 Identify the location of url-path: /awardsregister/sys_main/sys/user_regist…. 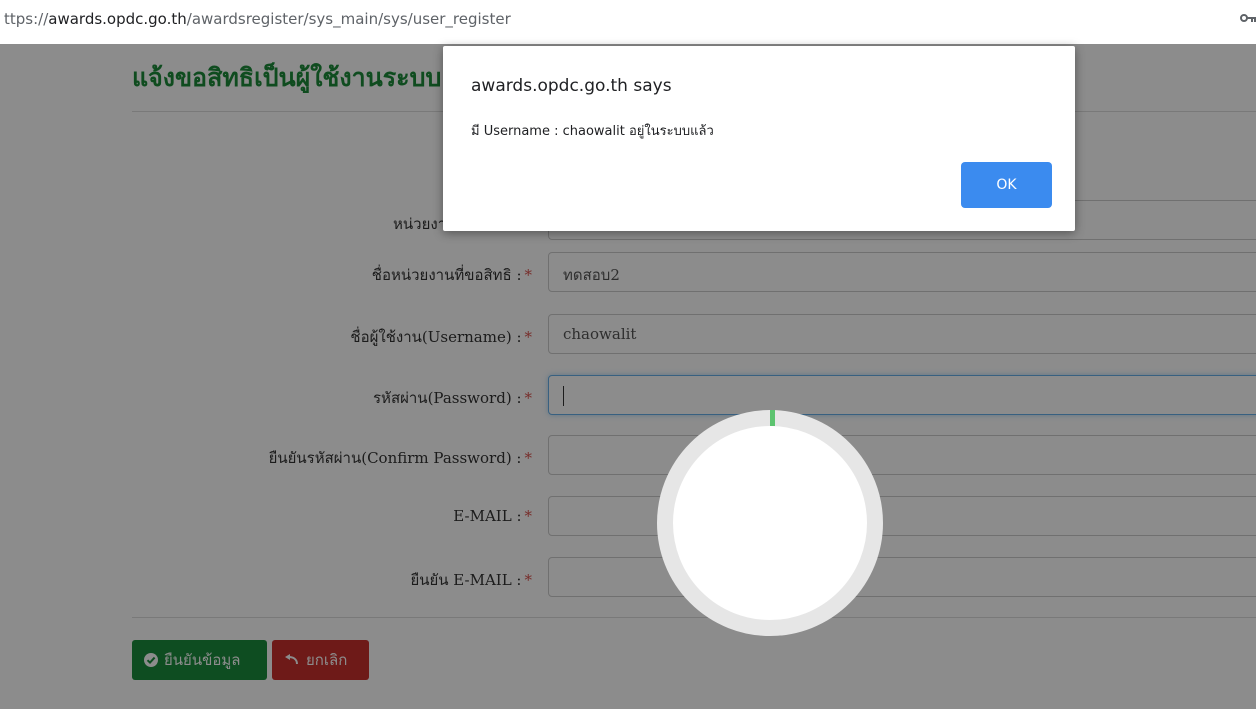
(348, 19).